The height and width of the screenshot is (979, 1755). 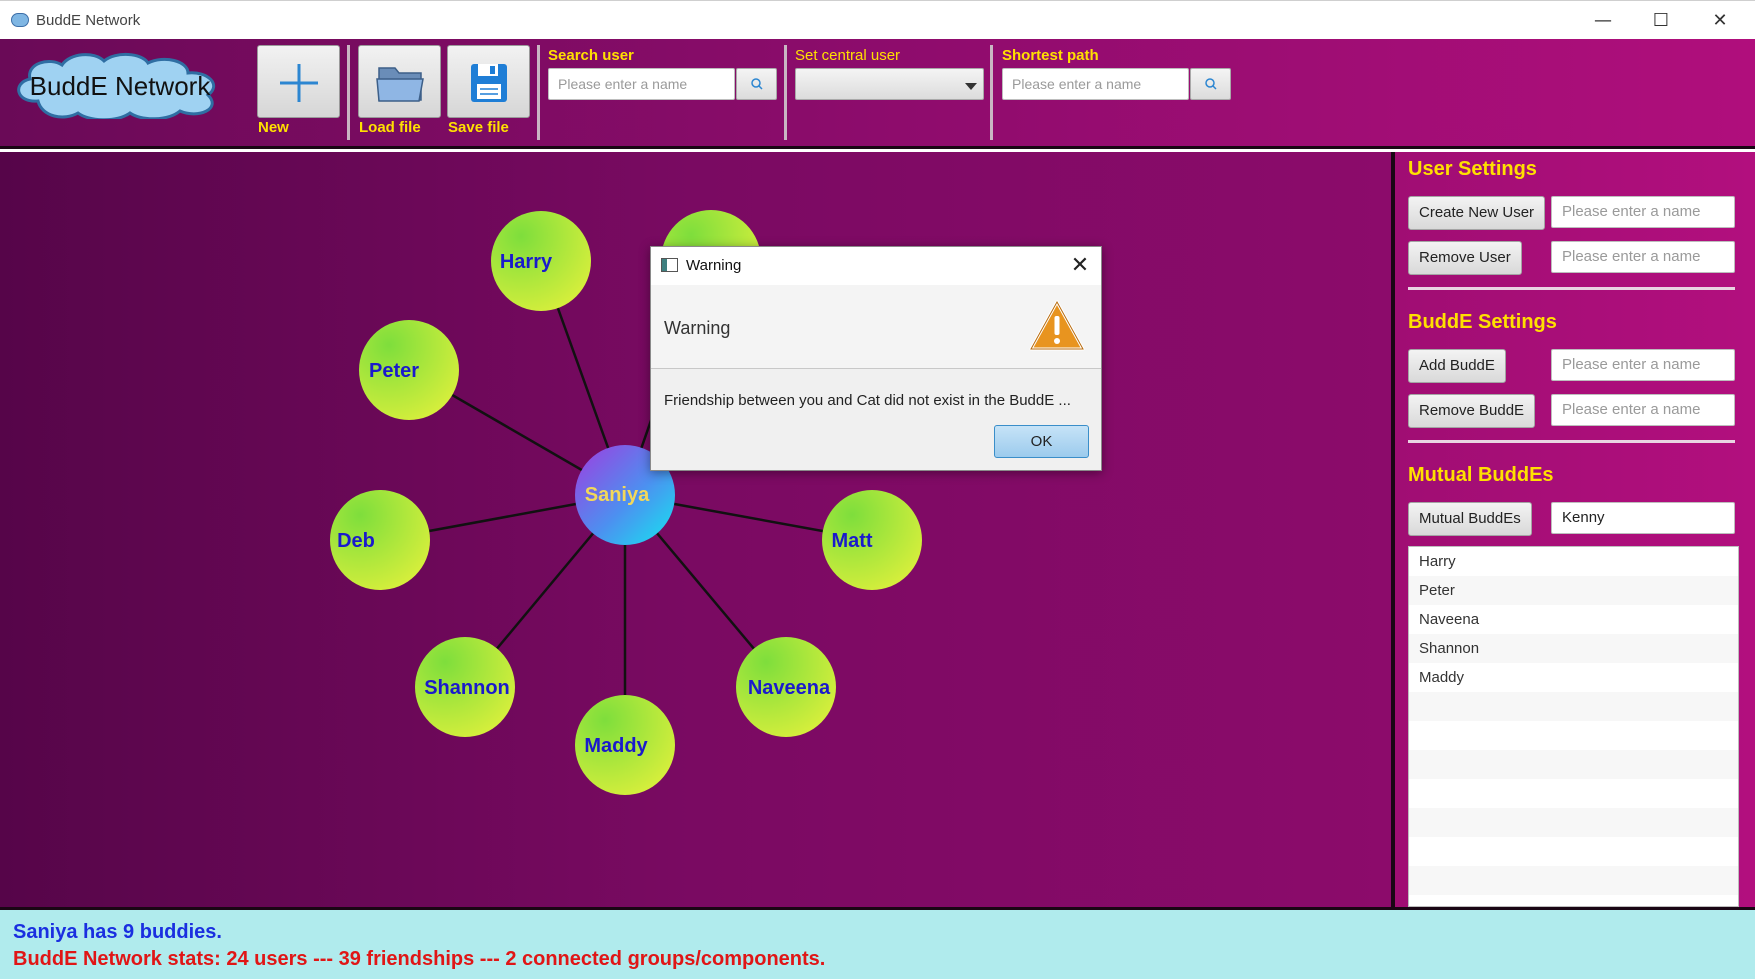 I want to click on dialog-header: Warning, so click(x=876, y=327).